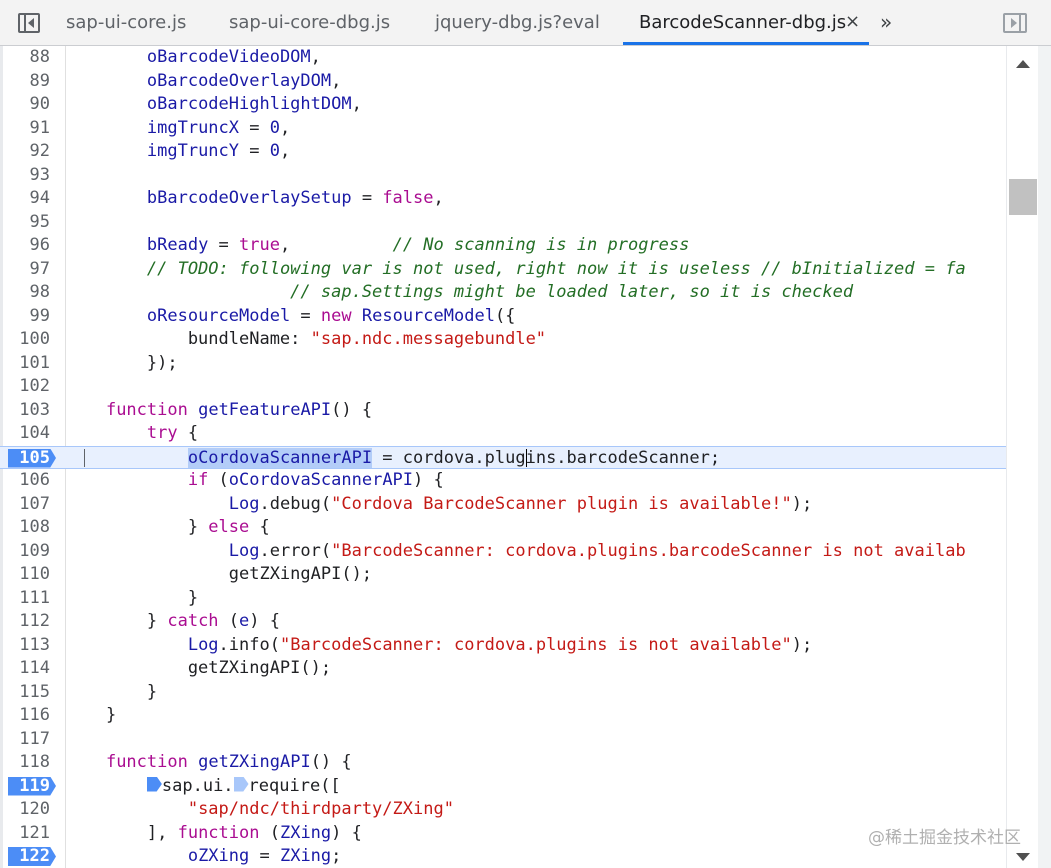  Describe the element at coordinates (25, 176) in the screenshot. I see `line-number: 93` at that location.